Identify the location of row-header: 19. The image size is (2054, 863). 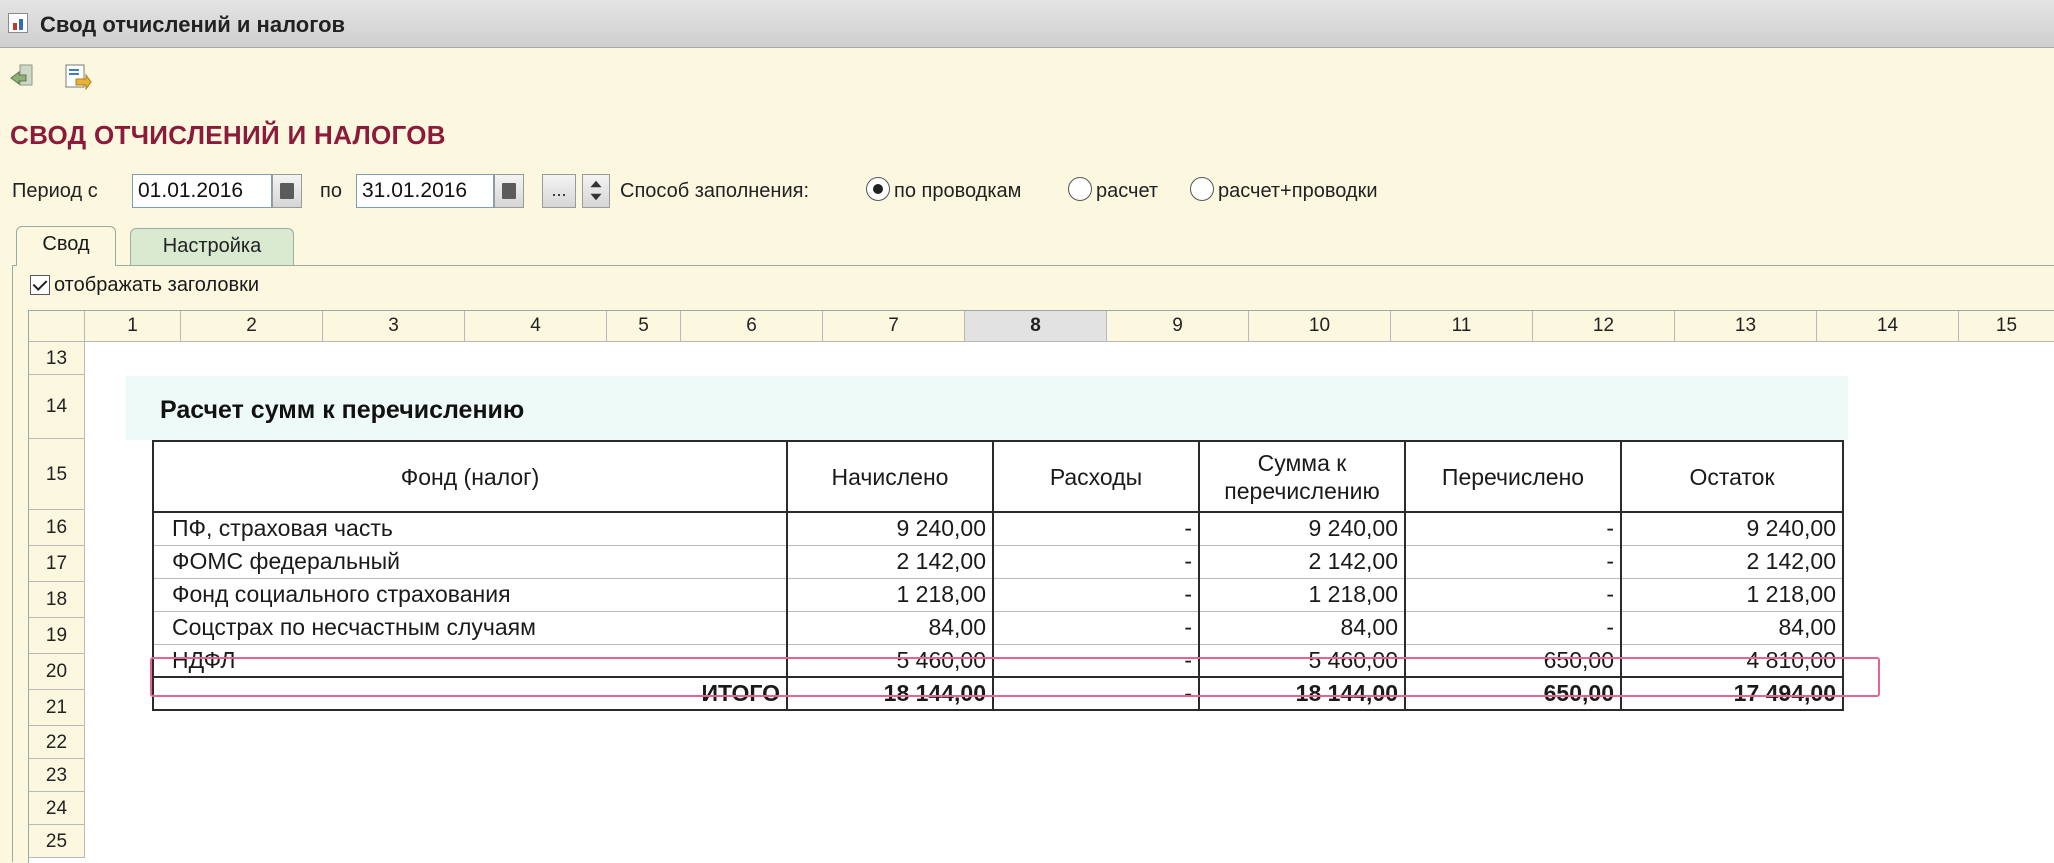
(57, 636).